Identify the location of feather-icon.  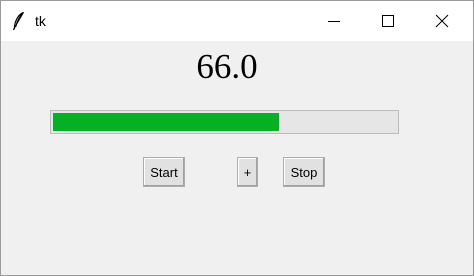
(19, 21).